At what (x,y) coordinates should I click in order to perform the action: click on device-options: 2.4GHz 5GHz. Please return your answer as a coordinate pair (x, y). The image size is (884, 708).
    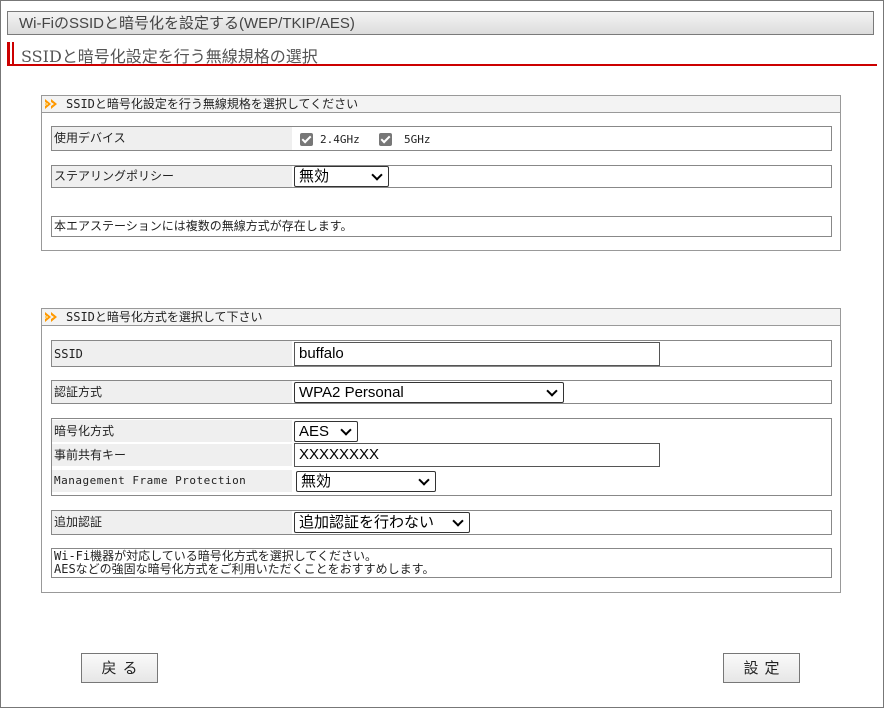
    Looking at the image, I should click on (562, 138).